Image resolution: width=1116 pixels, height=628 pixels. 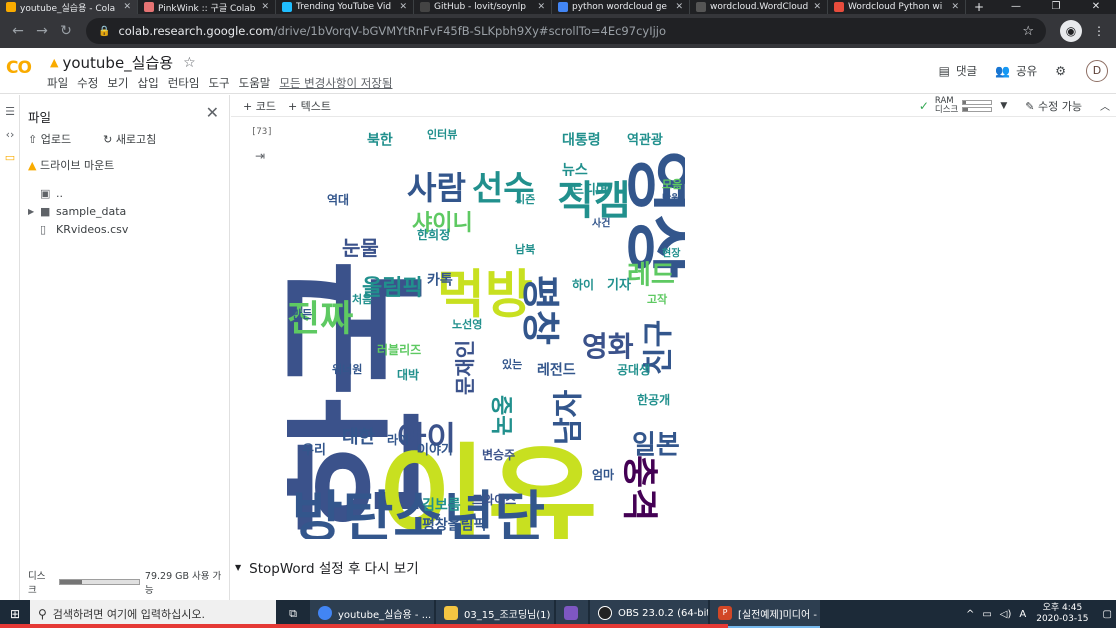 I want to click on minimize-icon: —, so click(x=1016, y=7).